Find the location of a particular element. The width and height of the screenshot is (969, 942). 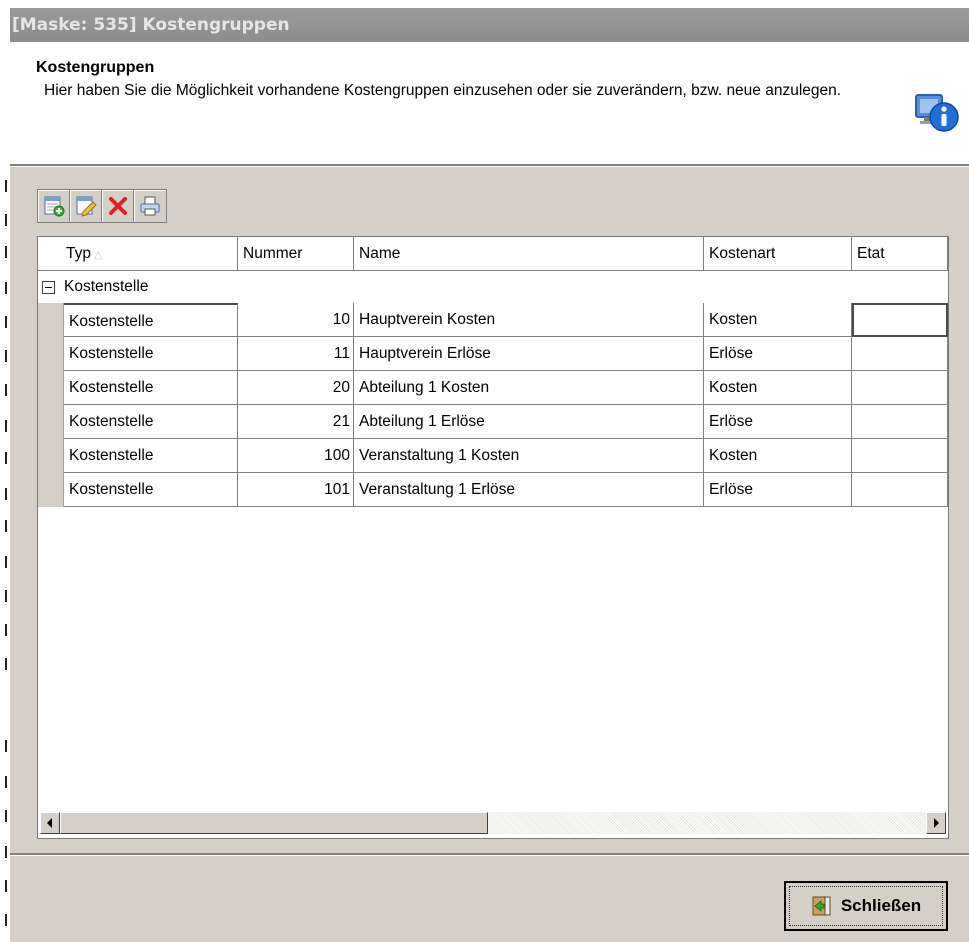

window-title: [Maske: 535] Kostengruppen is located at coordinates (489, 25).